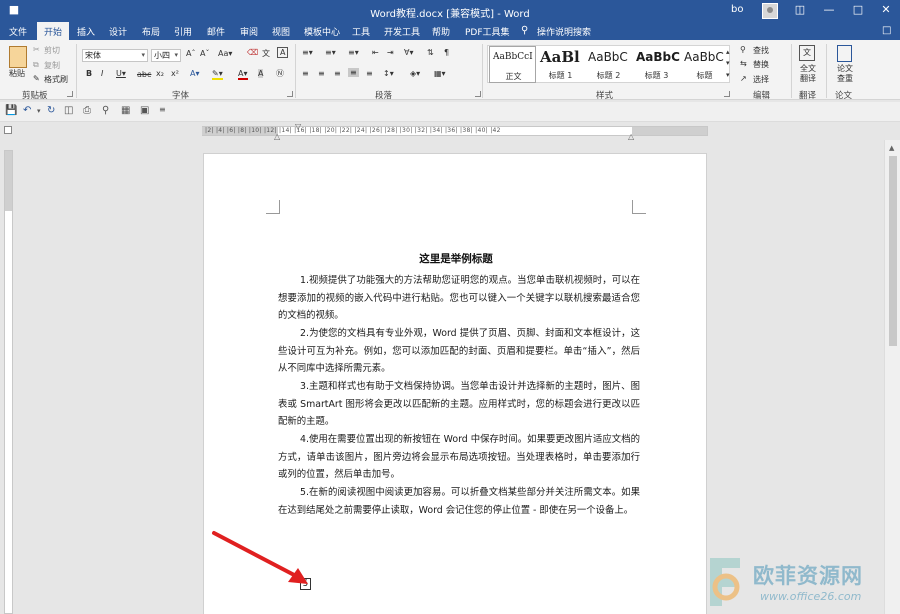  What do you see at coordinates (225, 53) in the screenshot?
I see `change-case-icon: Aa▾` at bounding box center [225, 53].